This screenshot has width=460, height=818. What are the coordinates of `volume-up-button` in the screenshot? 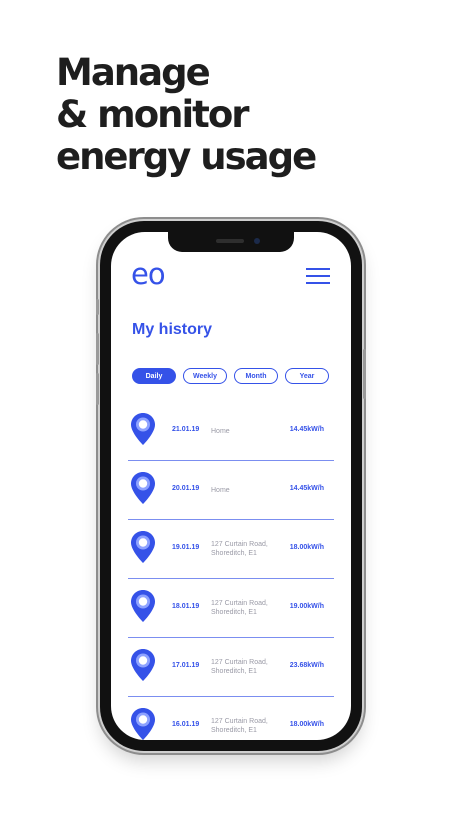 It's located at (97, 349).